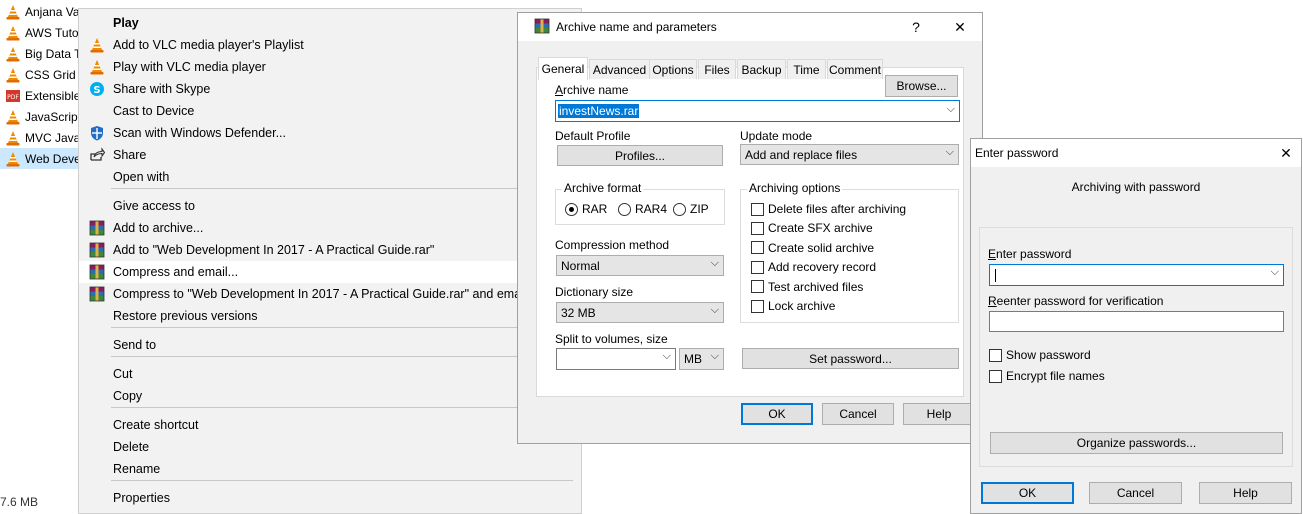 This screenshot has height=514, width=1303. What do you see at coordinates (330, 447) in the screenshot?
I see `context-menu-item: Delete` at bounding box center [330, 447].